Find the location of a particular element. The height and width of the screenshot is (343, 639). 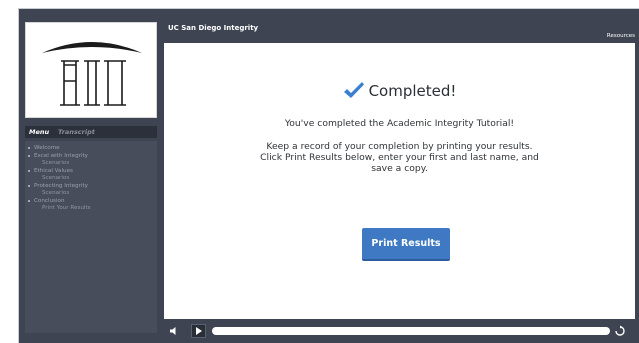

sidebar-item-welcome: Welcome is located at coordinates (91, 148).